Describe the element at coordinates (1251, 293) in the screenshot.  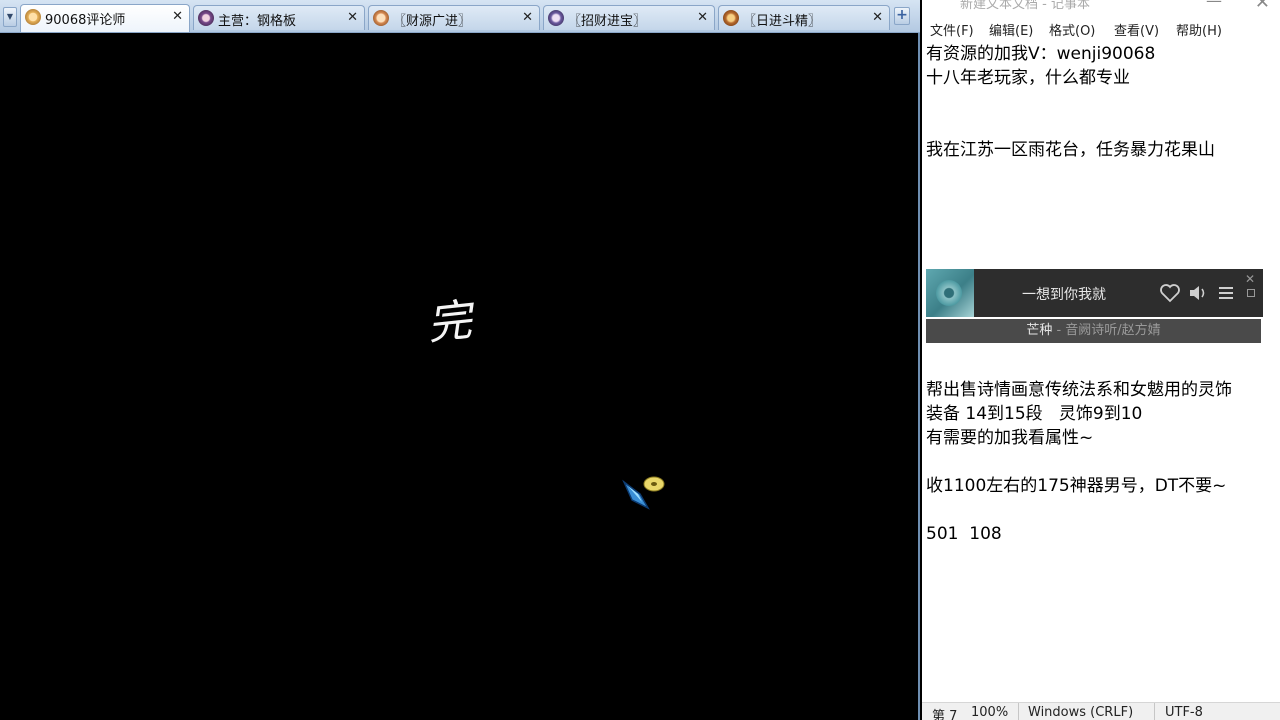
I see `player-restore-icon` at that location.